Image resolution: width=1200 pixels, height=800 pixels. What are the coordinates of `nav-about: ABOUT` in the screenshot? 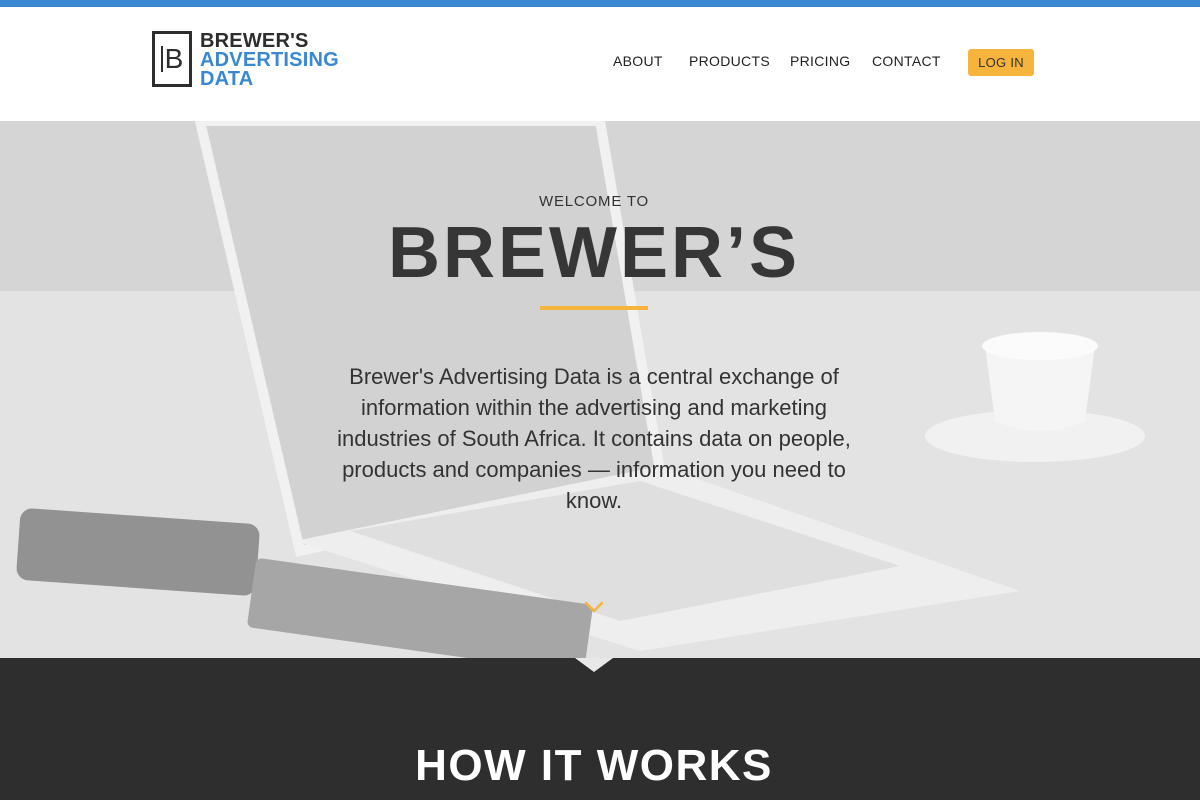 It's located at (638, 61).